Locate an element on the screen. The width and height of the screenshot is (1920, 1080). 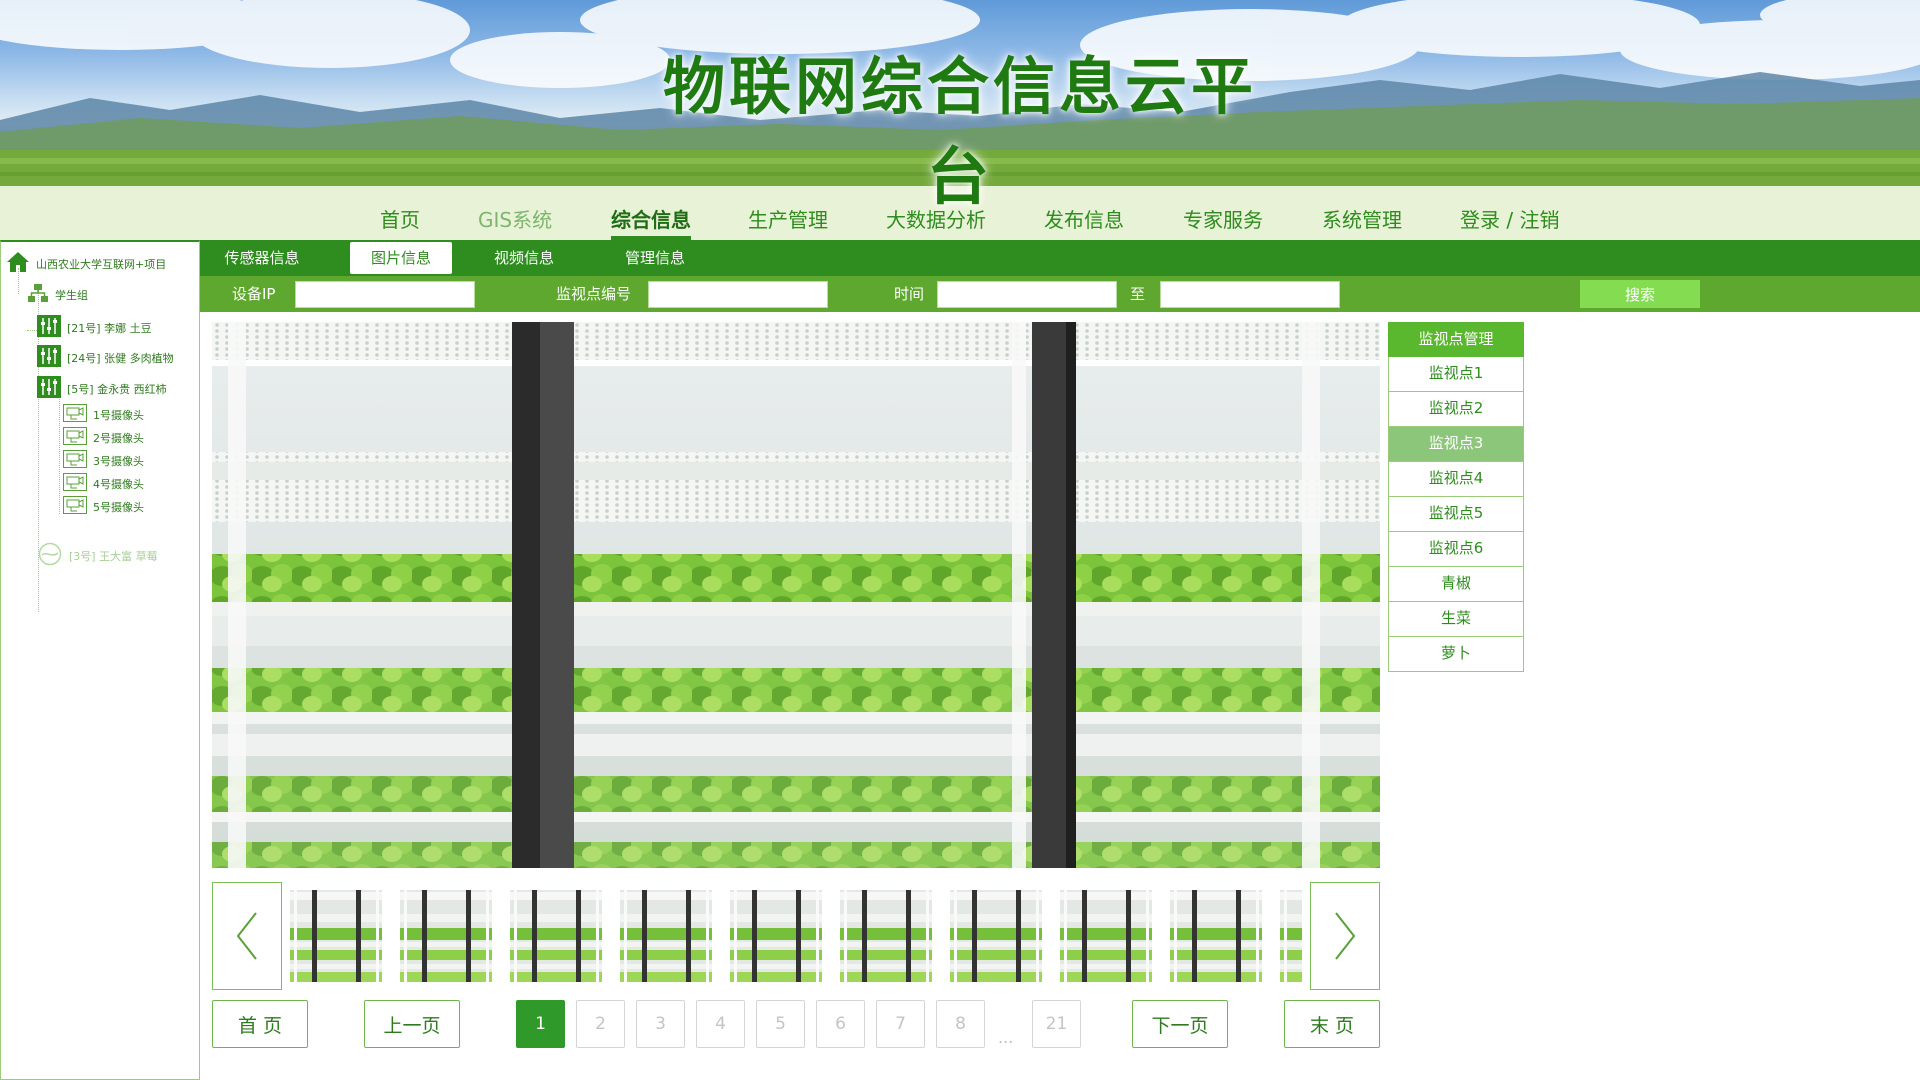
org-chart-icon is located at coordinates (38, 294).